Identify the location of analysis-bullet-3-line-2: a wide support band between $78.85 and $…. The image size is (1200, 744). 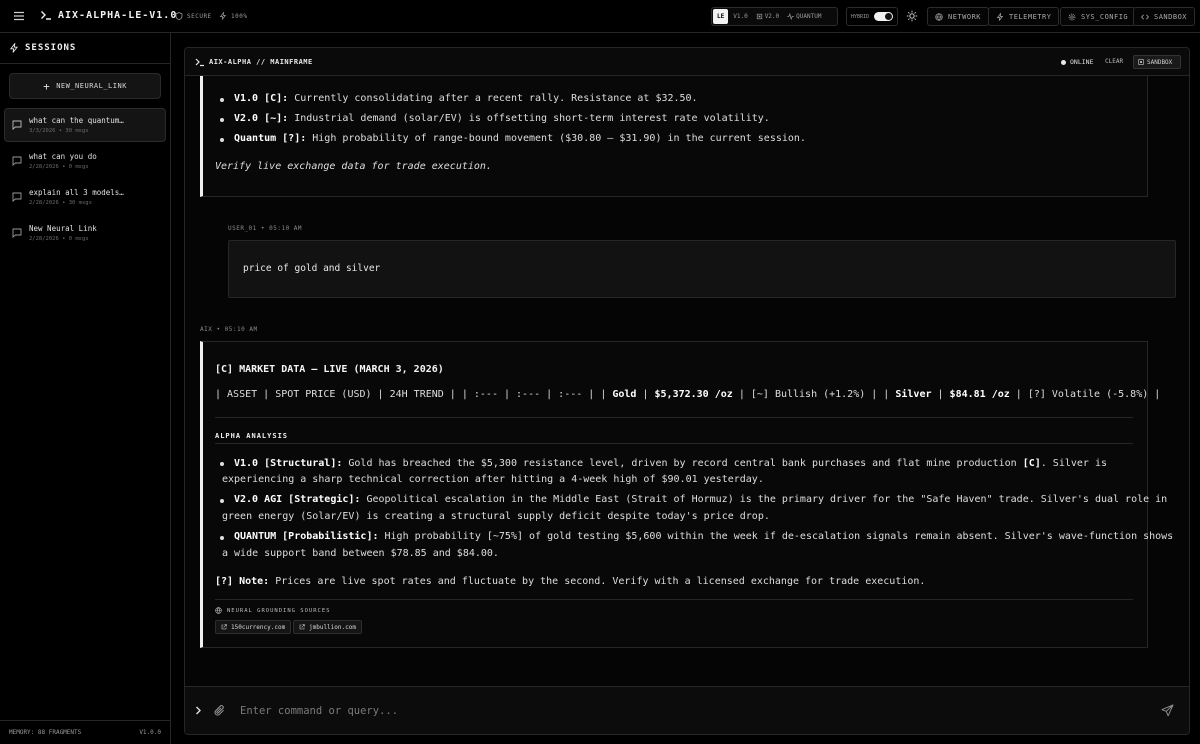
(360, 553).